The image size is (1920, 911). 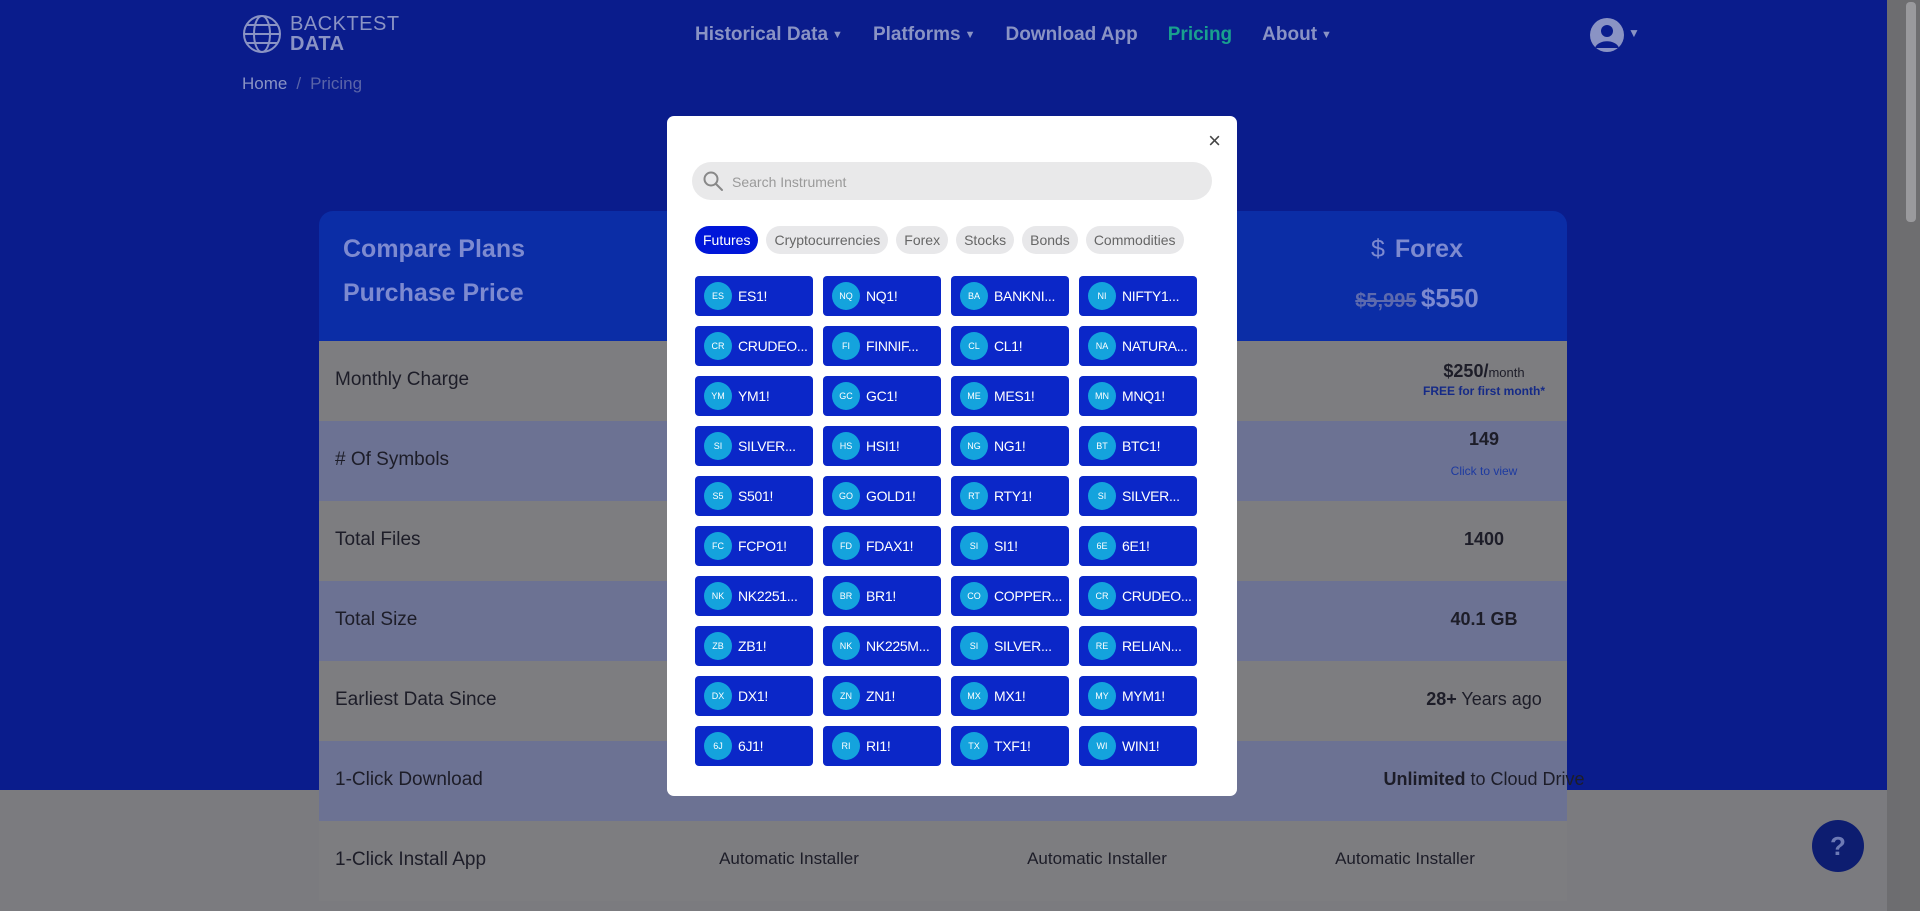 I want to click on forex-plan-title: $ Forex, so click(x=1417, y=249).